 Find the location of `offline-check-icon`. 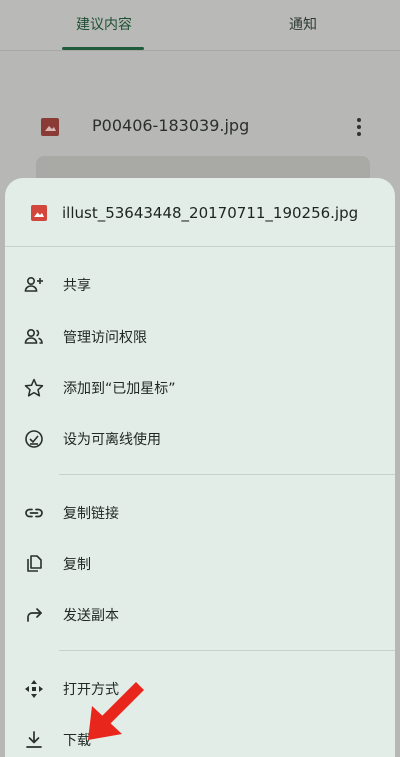

offline-check-icon is located at coordinates (34, 439).